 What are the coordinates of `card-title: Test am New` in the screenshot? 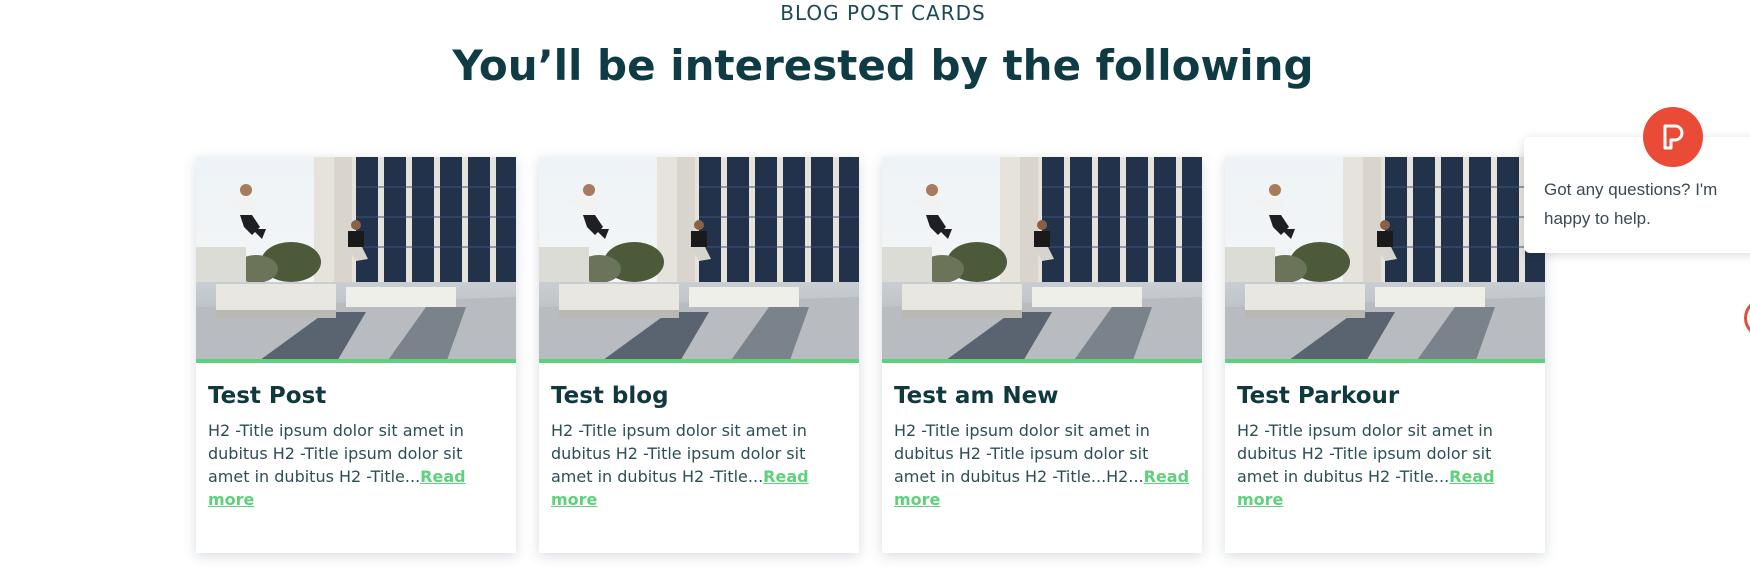 It's located at (1042, 396).